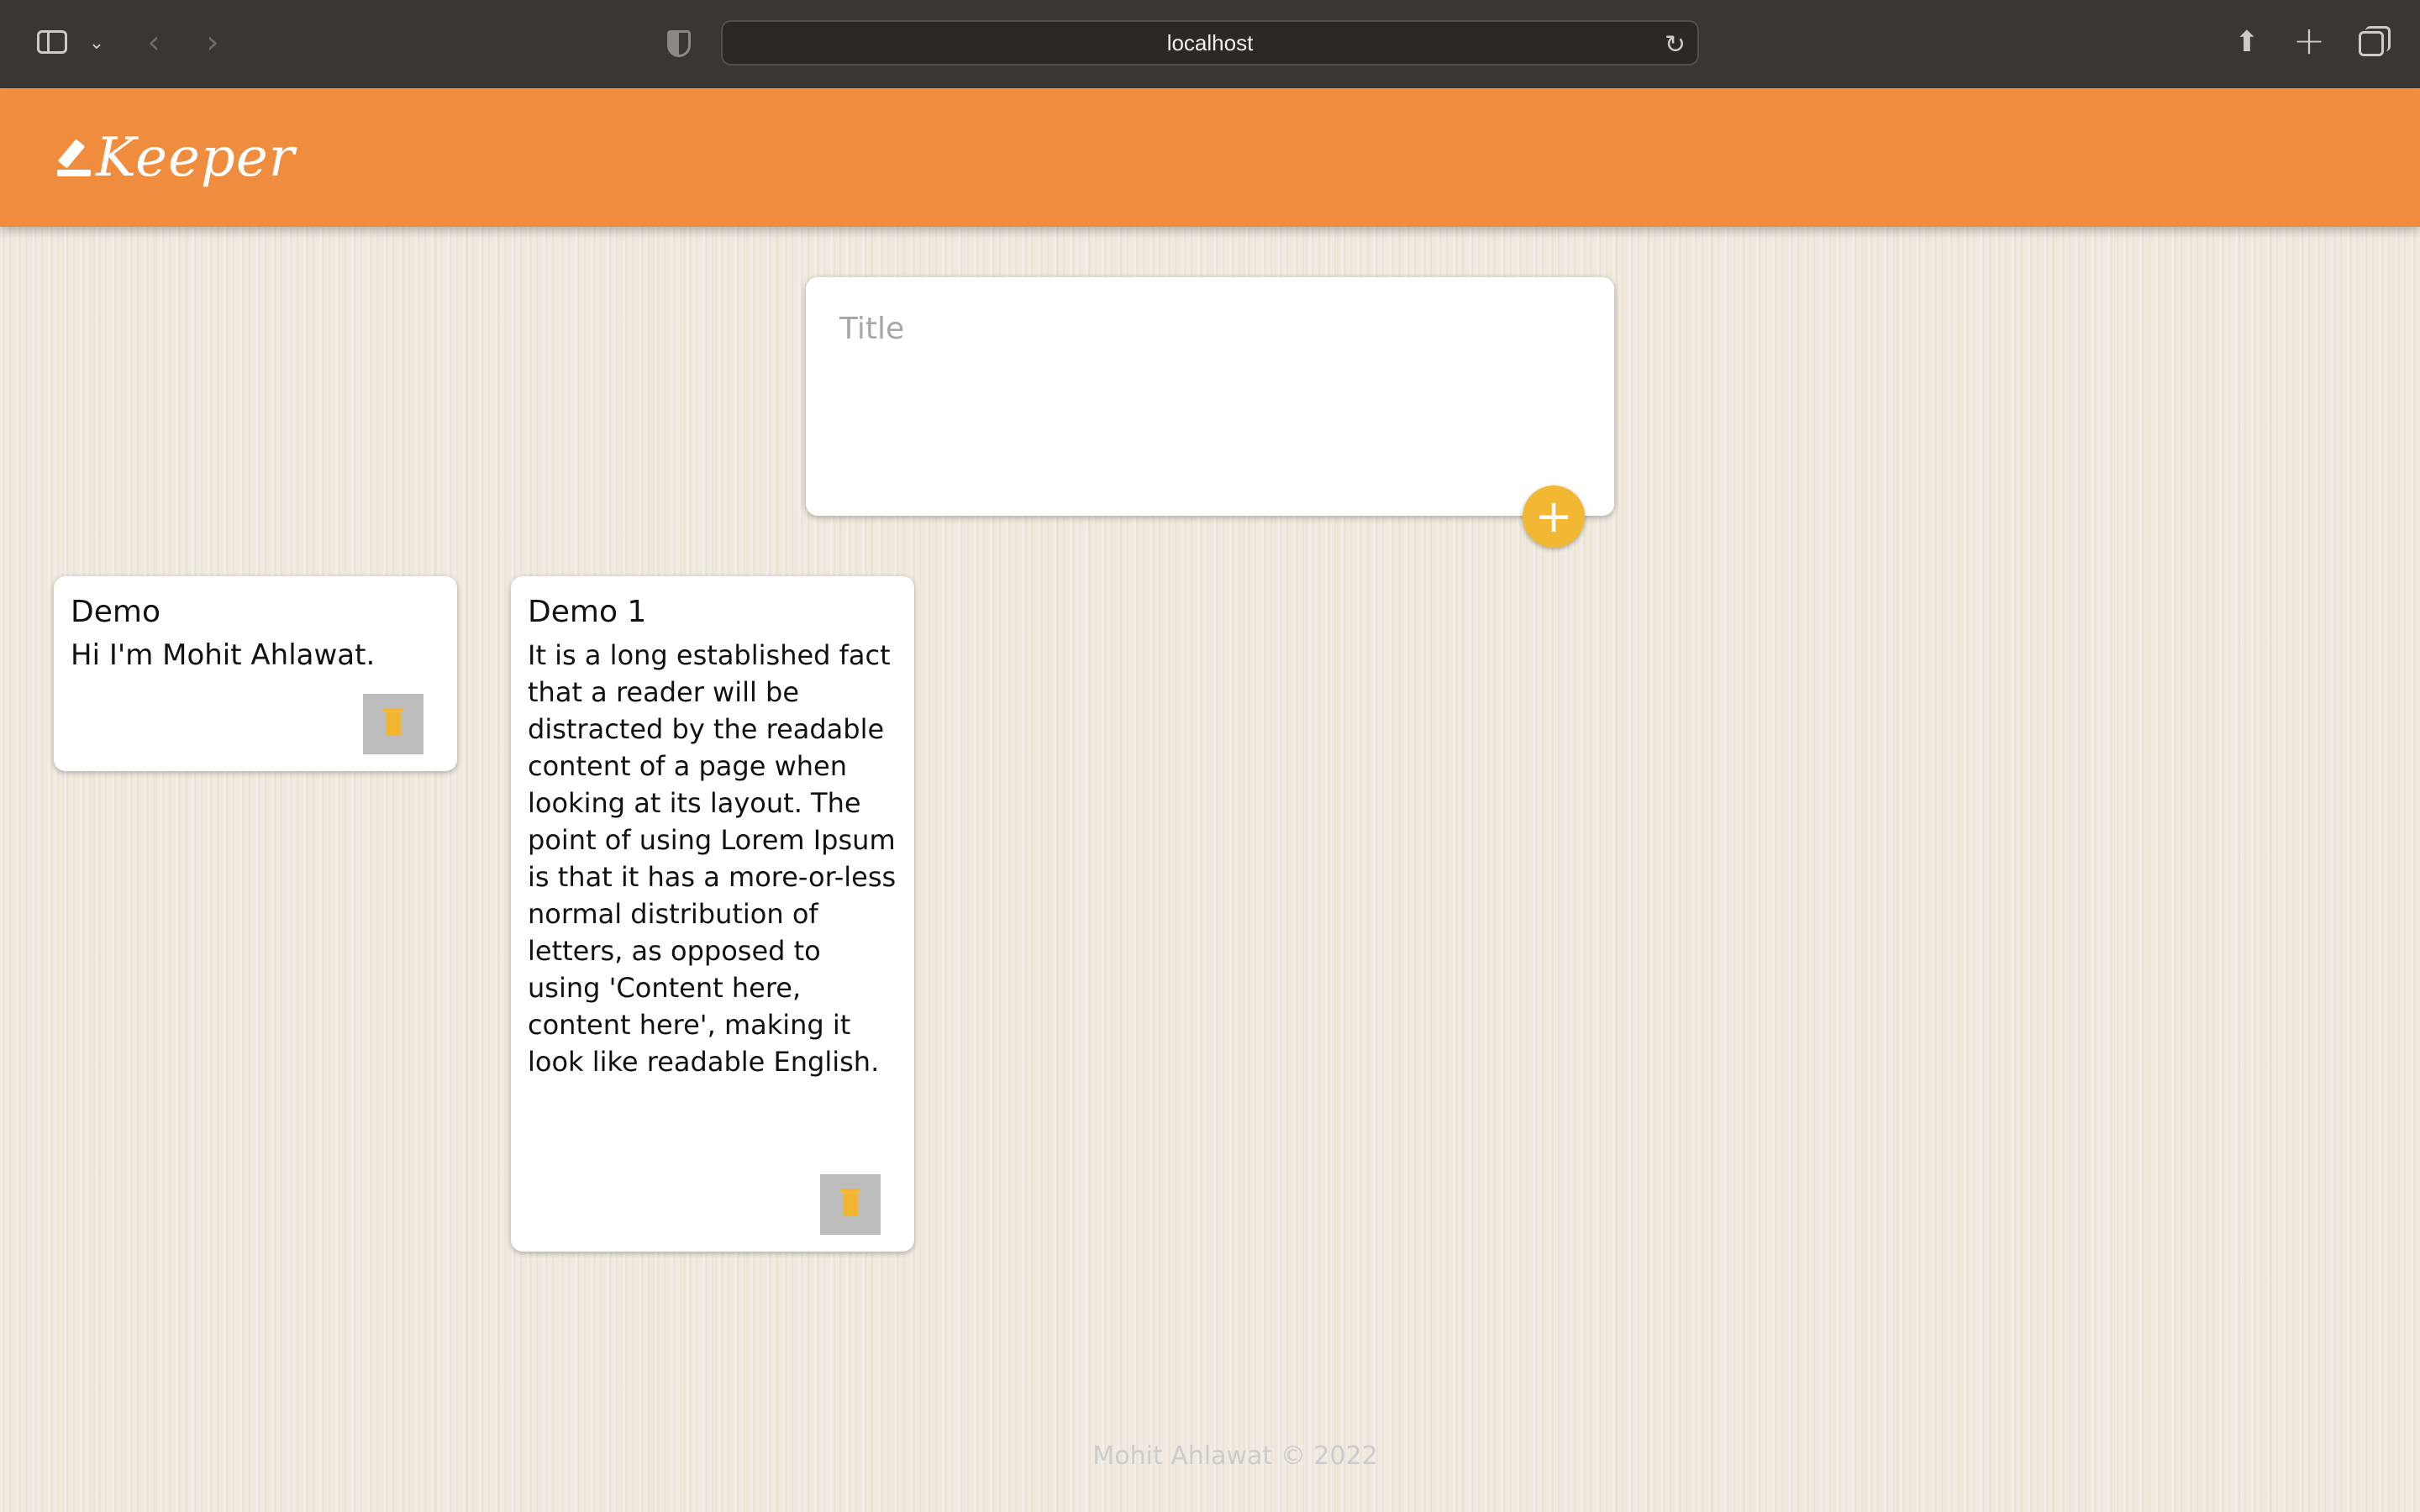 The image size is (2420, 1512). What do you see at coordinates (116, 612) in the screenshot?
I see `note-title: Demo` at bounding box center [116, 612].